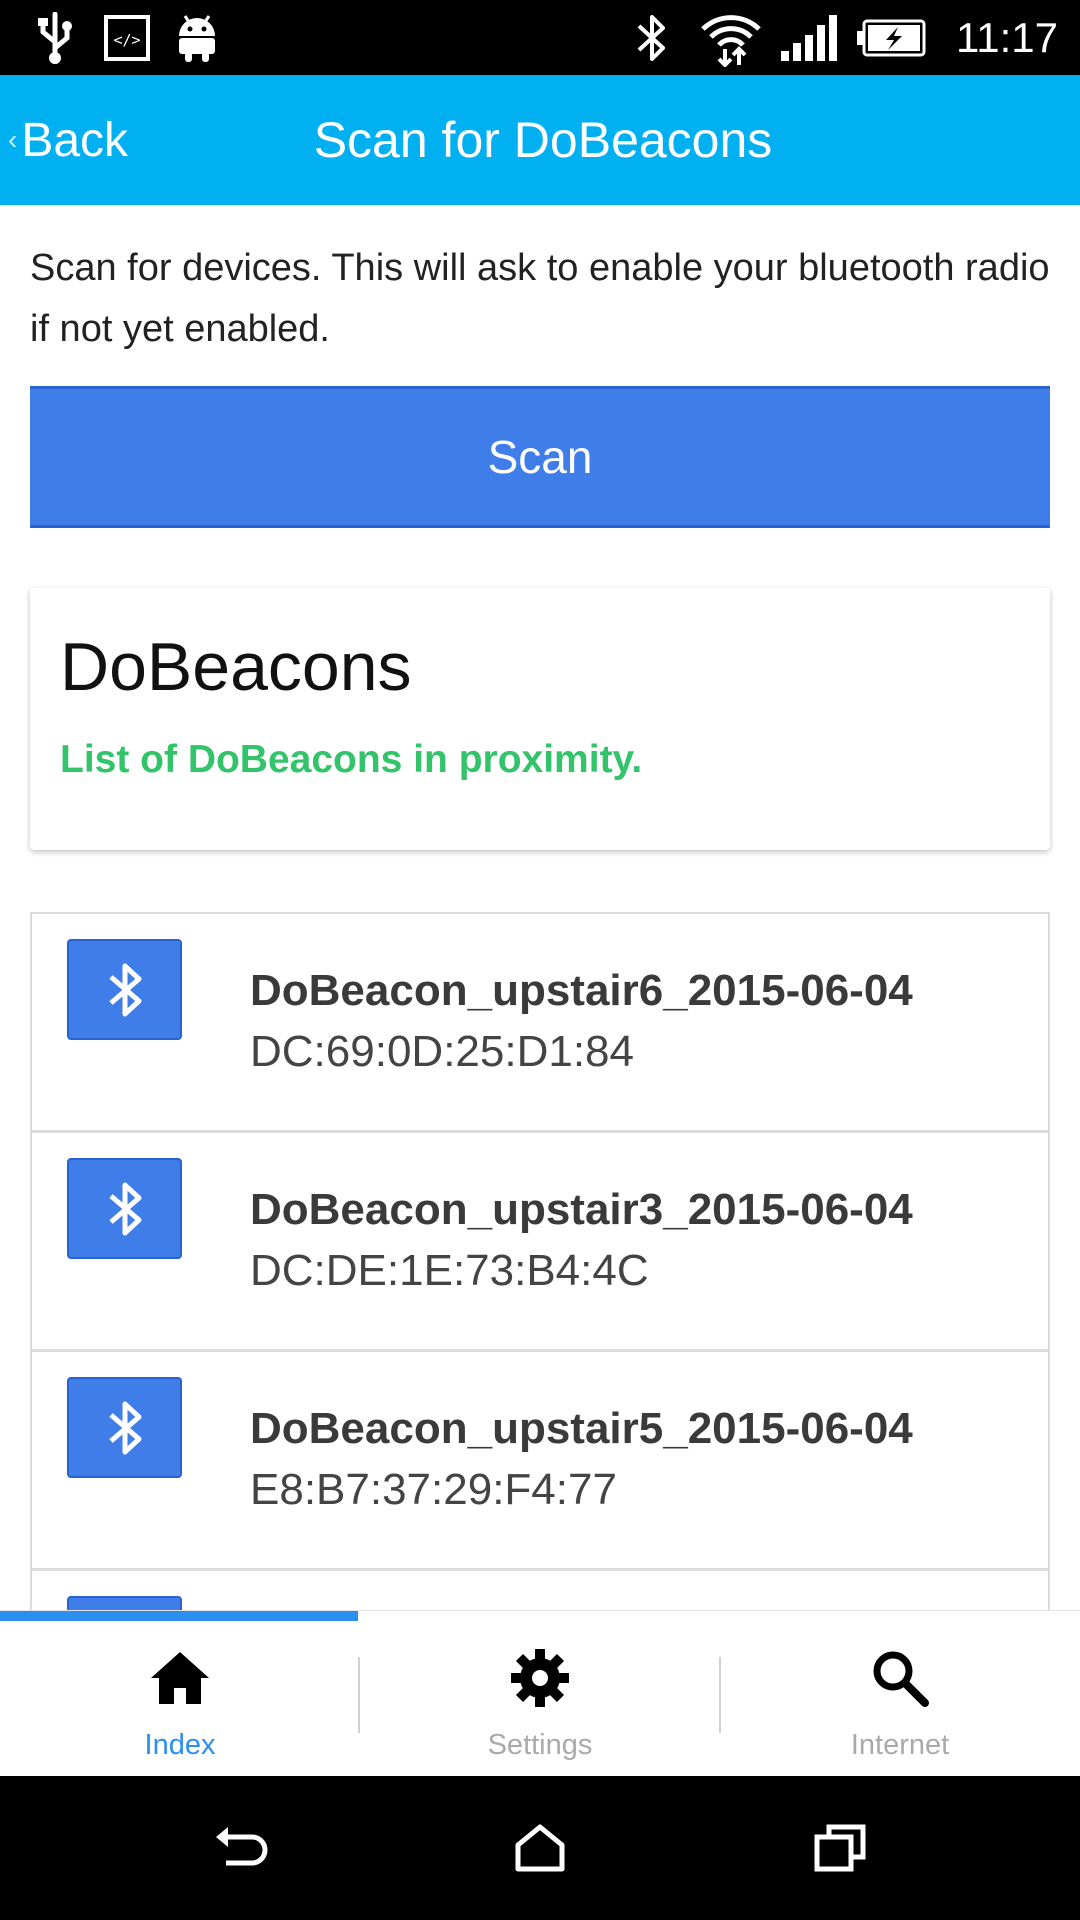 The height and width of the screenshot is (1920, 1080). What do you see at coordinates (433, 1489) in the screenshot?
I see `device-mac: E8:B7:37:29:F4:77` at bounding box center [433, 1489].